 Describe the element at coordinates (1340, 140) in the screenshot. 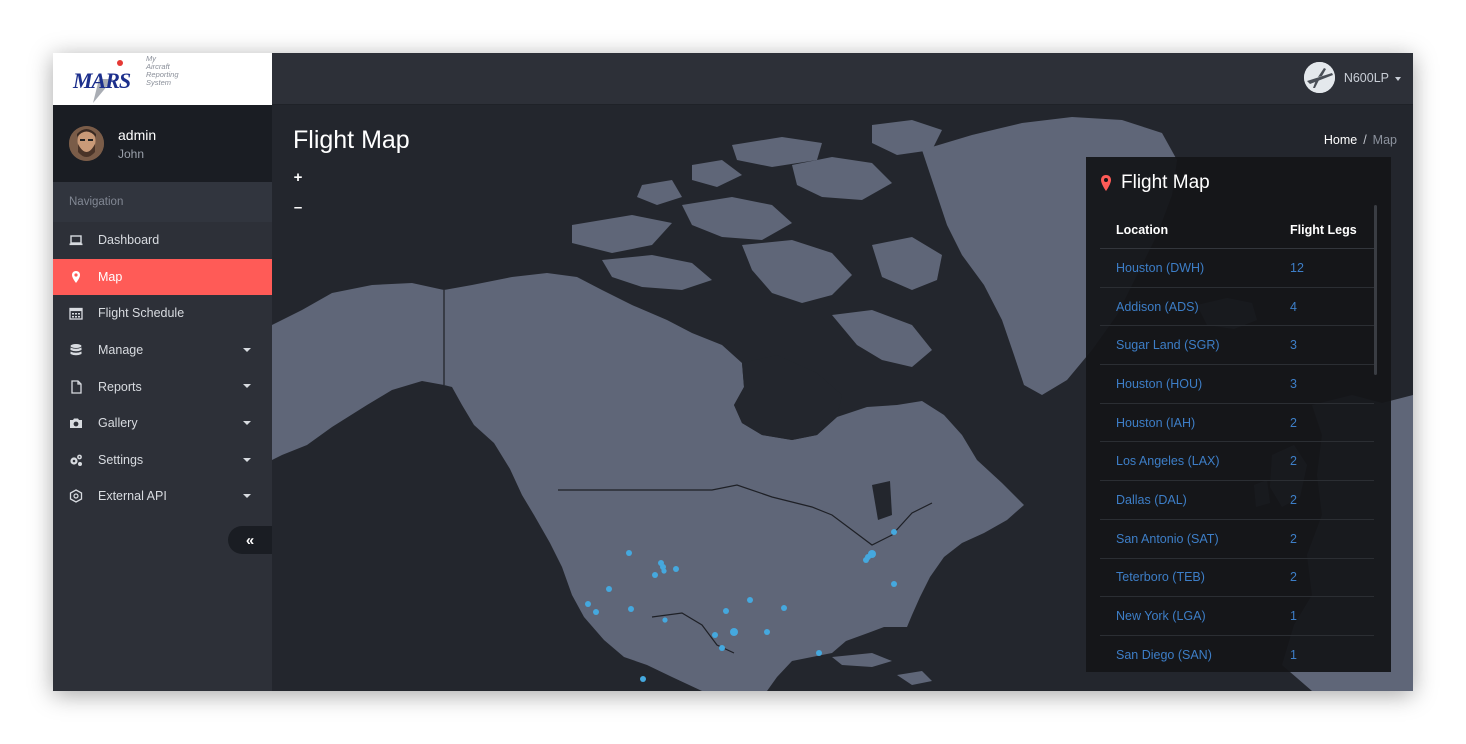

I see `breadcrumb-home: Home` at that location.